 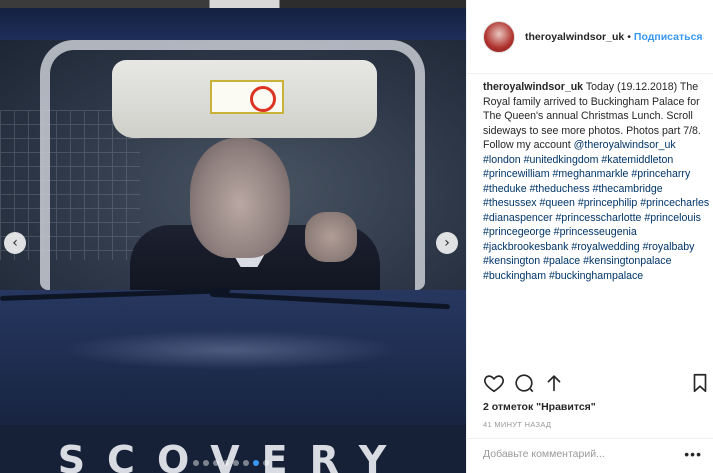 I want to click on save-button, so click(x=700, y=383).